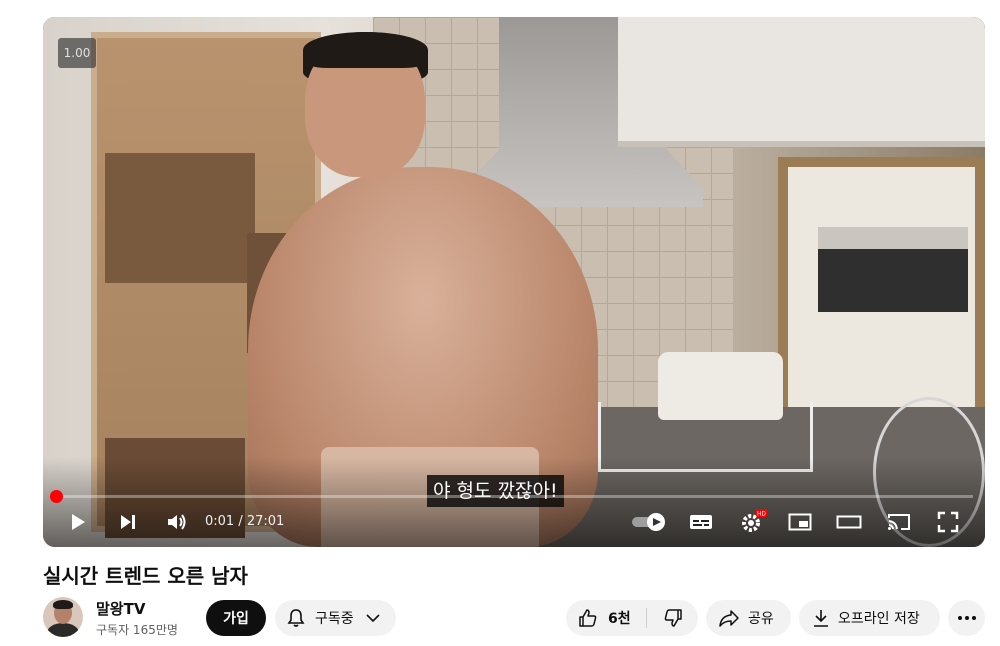  I want to click on subtitles-button, so click(701, 522).